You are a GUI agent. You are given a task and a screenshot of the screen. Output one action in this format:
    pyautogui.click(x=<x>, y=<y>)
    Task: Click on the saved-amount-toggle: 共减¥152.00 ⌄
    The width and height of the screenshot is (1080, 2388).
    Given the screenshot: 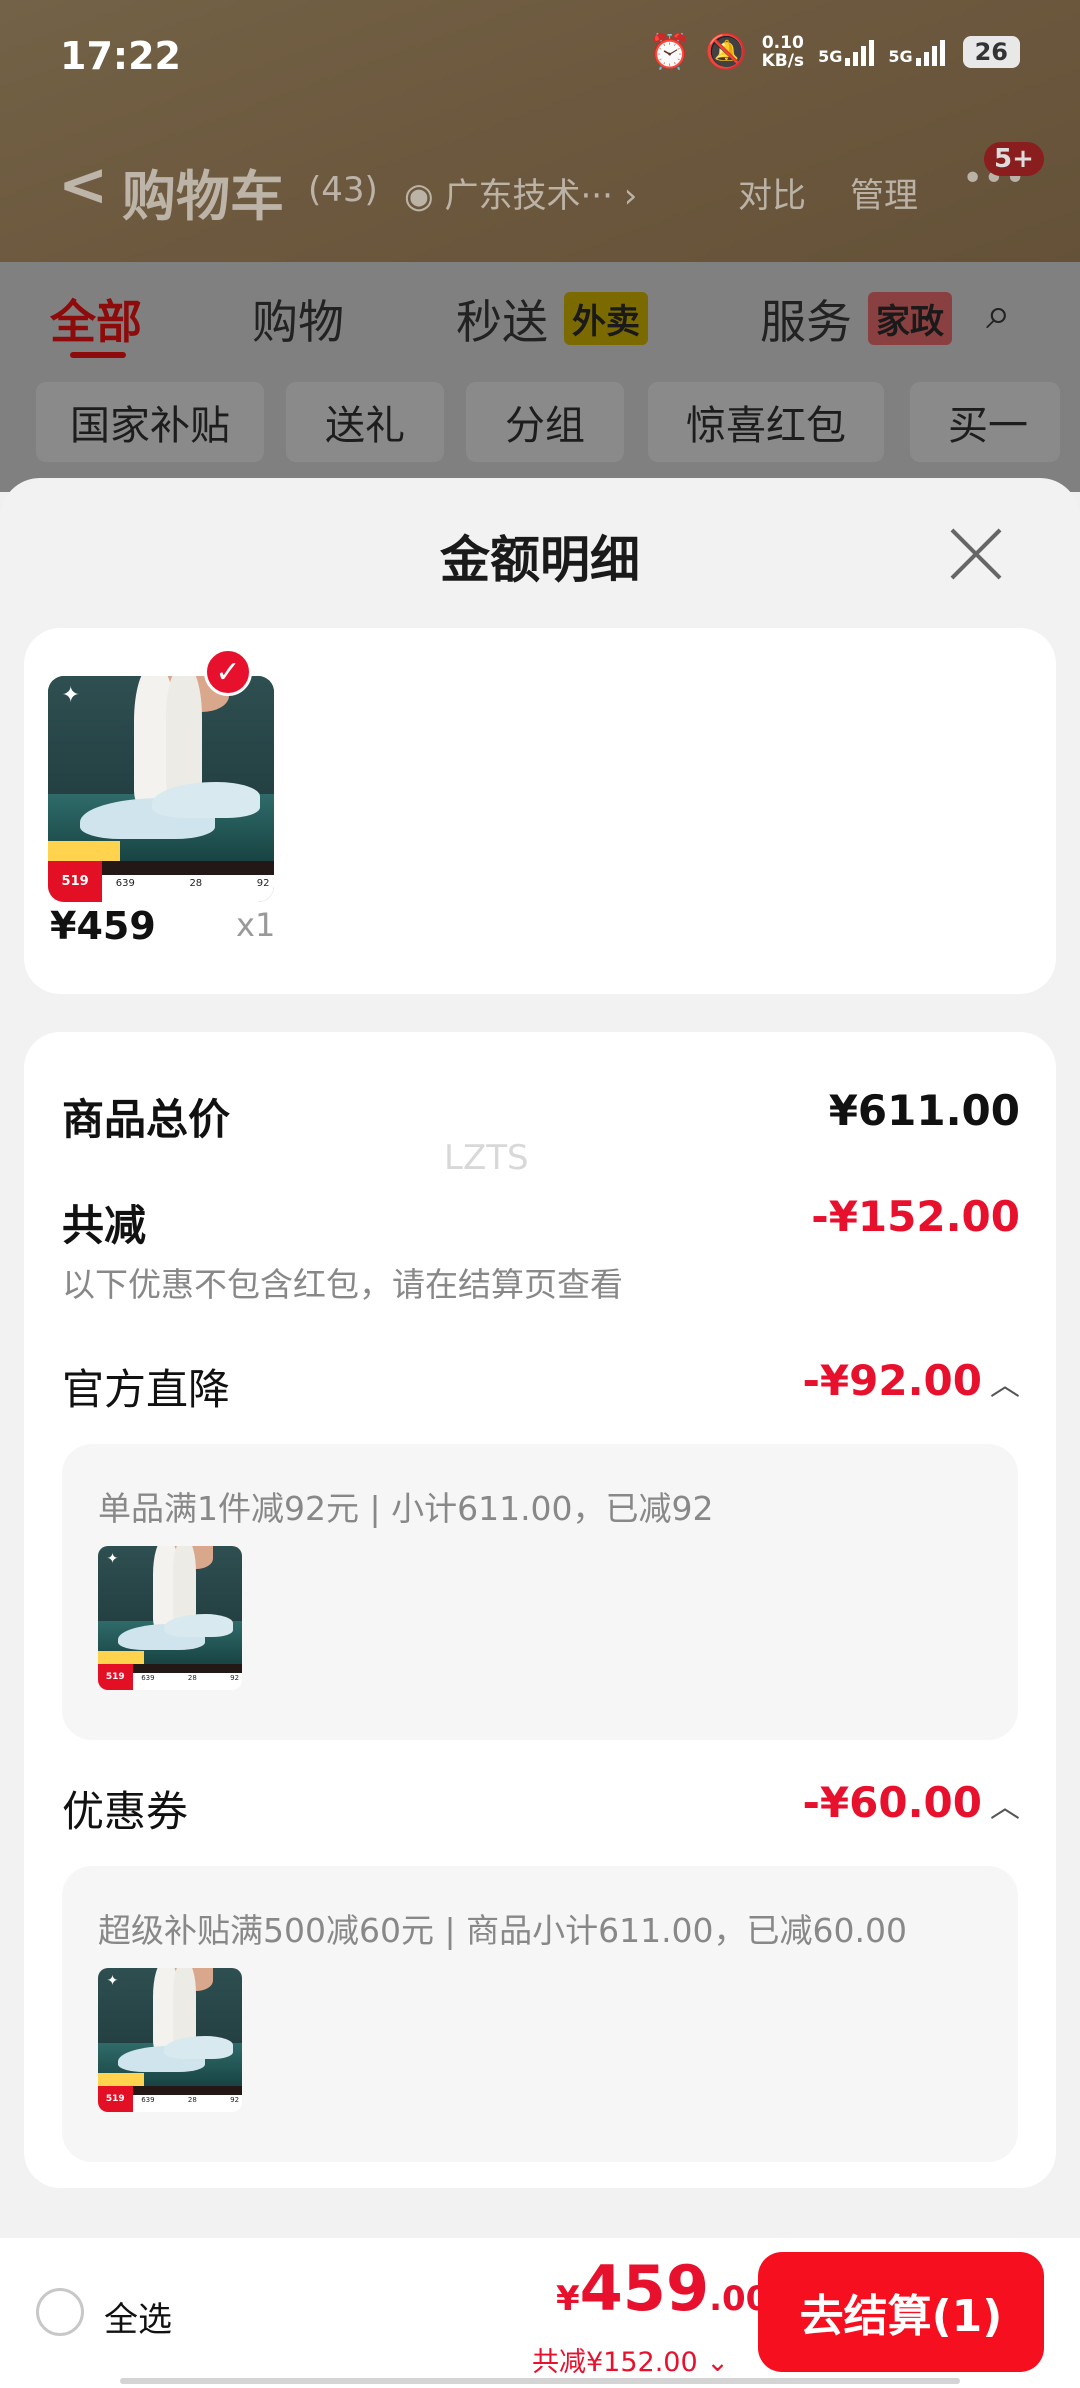 What is the action you would take?
    pyautogui.click(x=630, y=2359)
    